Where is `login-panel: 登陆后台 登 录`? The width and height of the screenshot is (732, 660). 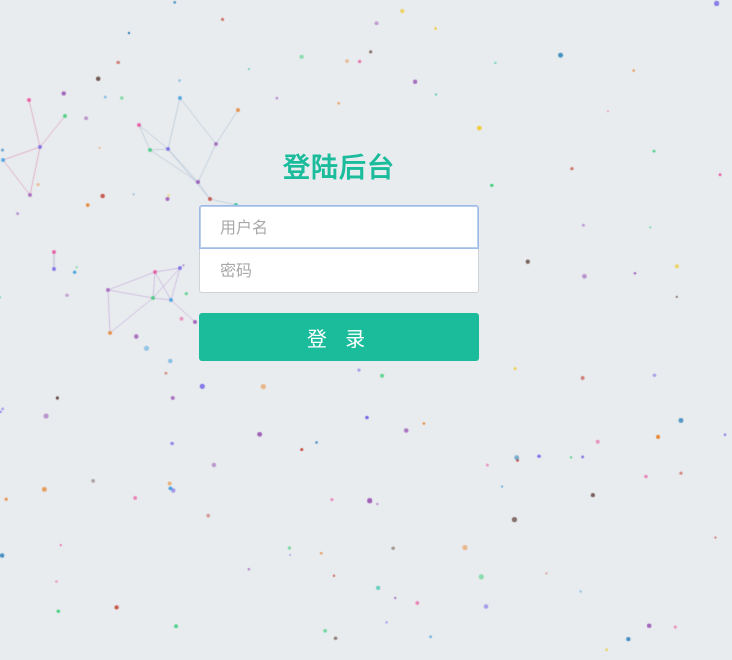
login-panel: 登陆后台 登 录 is located at coordinates (339, 255).